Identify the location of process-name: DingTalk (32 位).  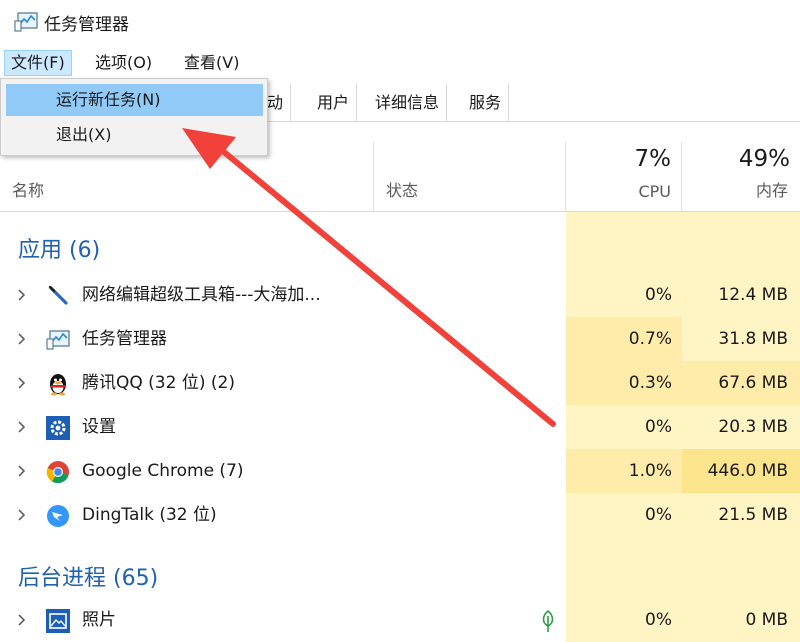
(149, 515).